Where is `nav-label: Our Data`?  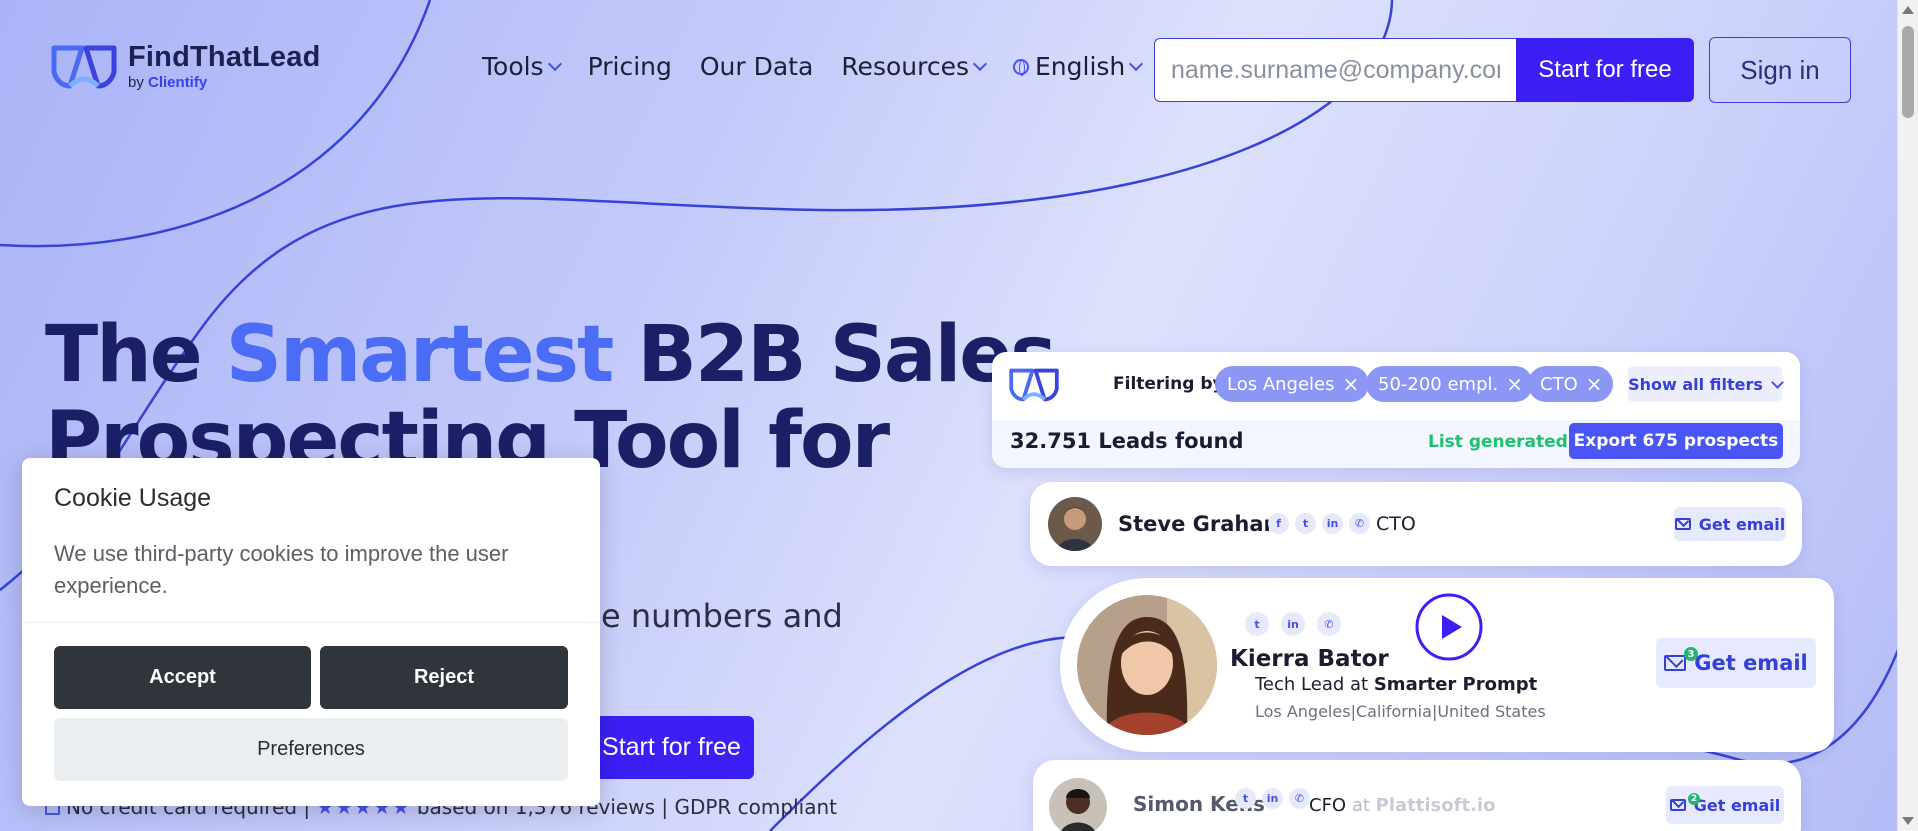 nav-label: Our Data is located at coordinates (756, 66).